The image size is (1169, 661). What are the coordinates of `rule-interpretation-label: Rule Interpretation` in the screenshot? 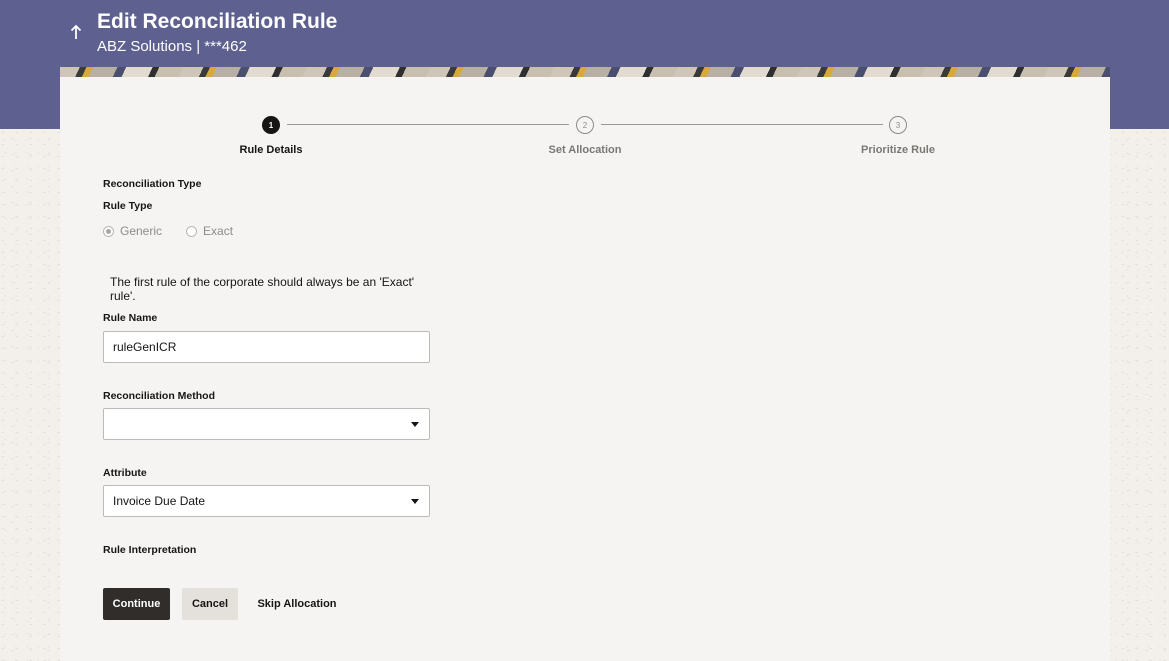 It's located at (150, 550).